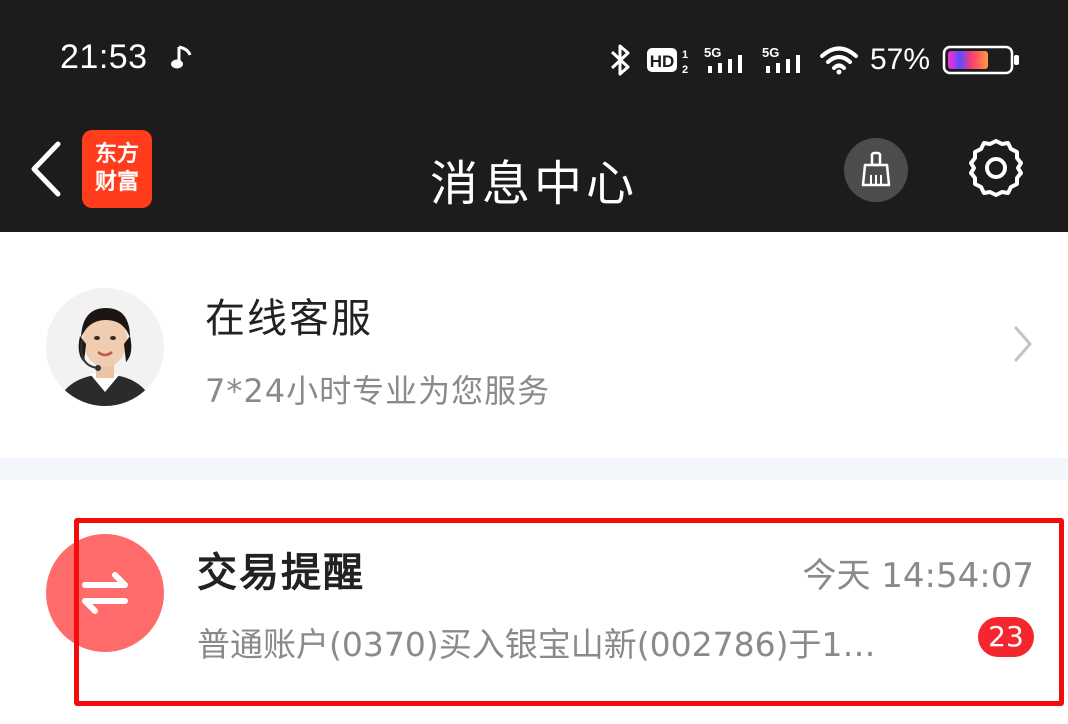 This screenshot has height=724, width=1068. I want to click on trade-alert-avatar, so click(105, 593).